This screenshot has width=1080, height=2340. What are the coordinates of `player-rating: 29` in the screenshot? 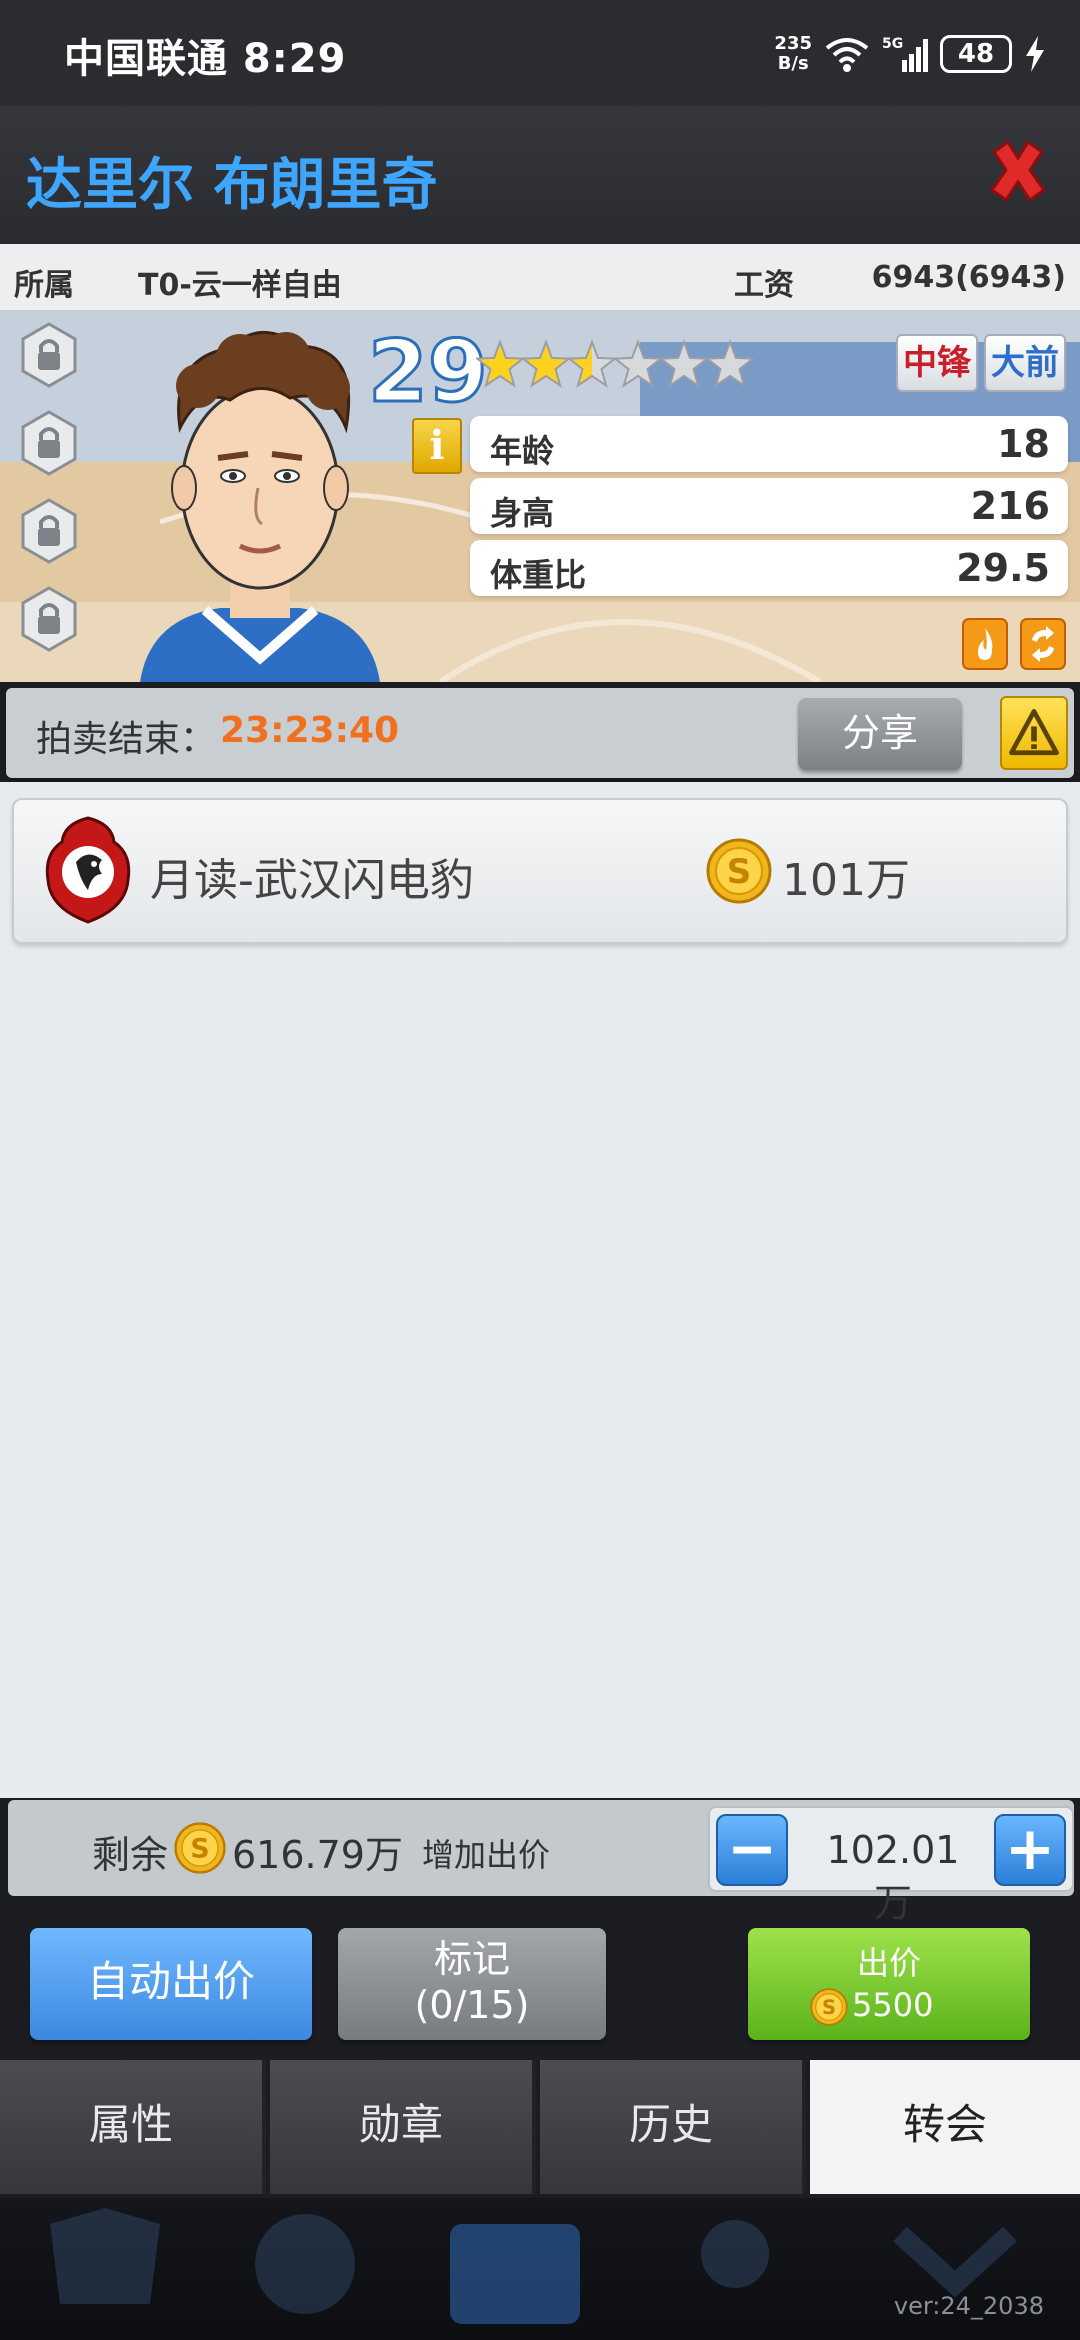 It's located at (428, 372).